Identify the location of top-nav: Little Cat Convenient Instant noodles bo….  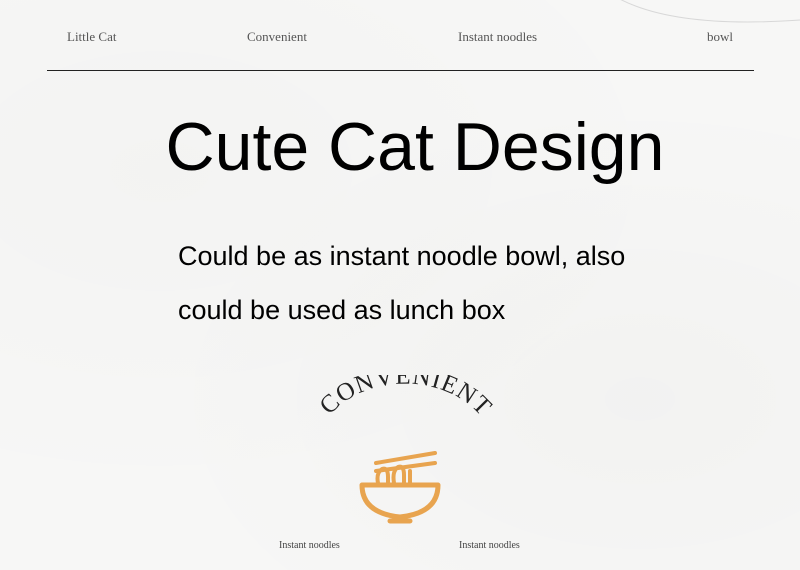
(400, 39).